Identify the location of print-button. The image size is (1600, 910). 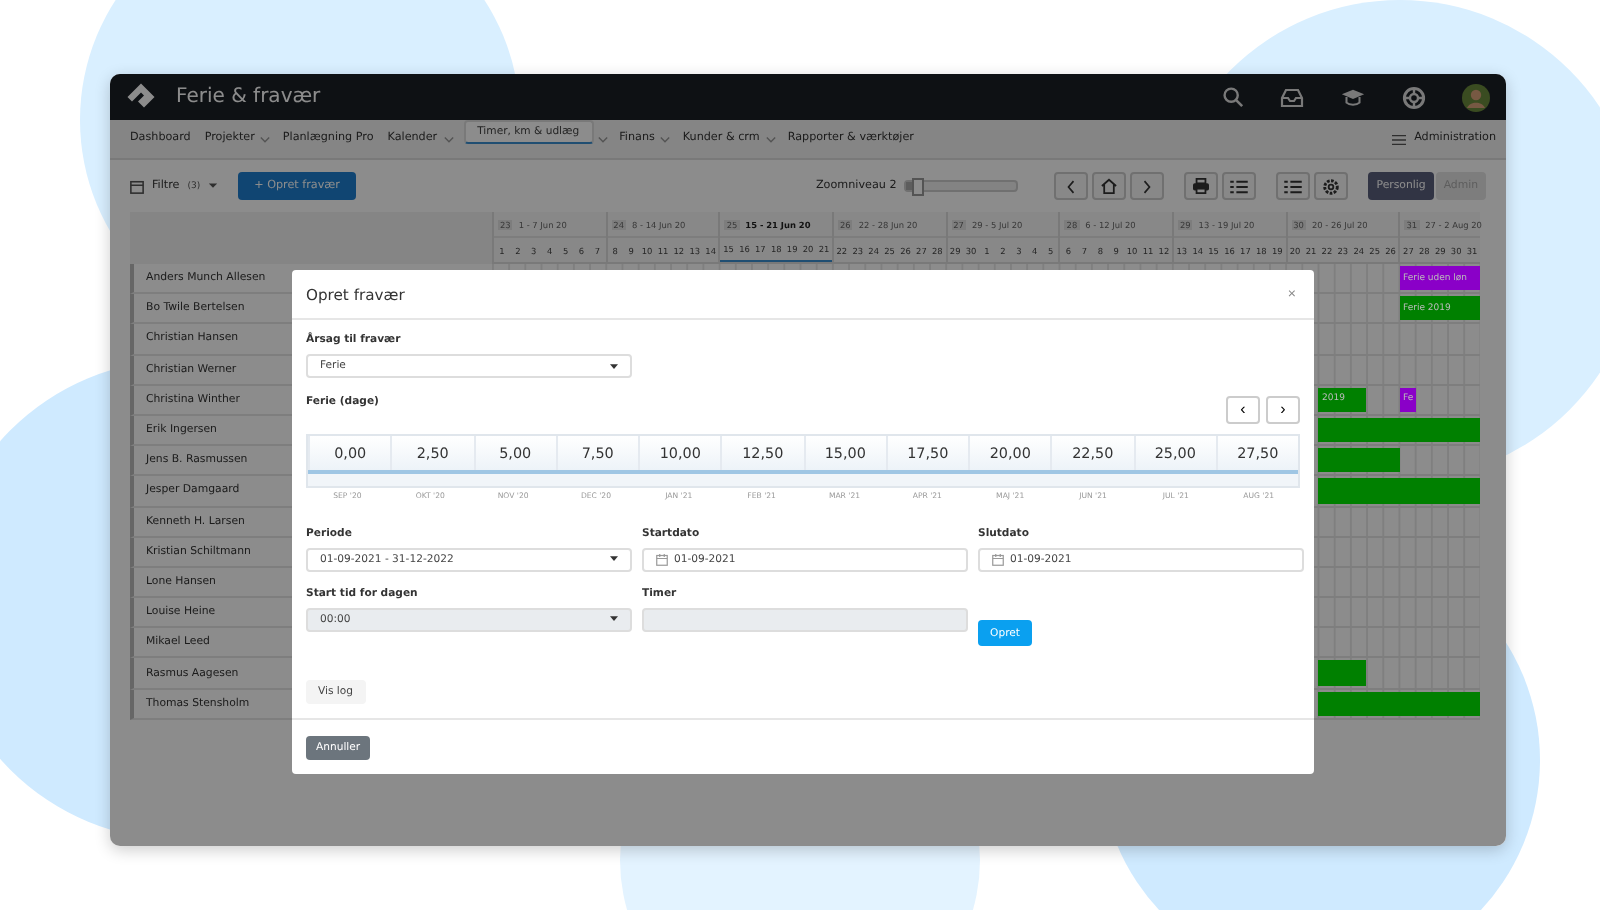
(1201, 186).